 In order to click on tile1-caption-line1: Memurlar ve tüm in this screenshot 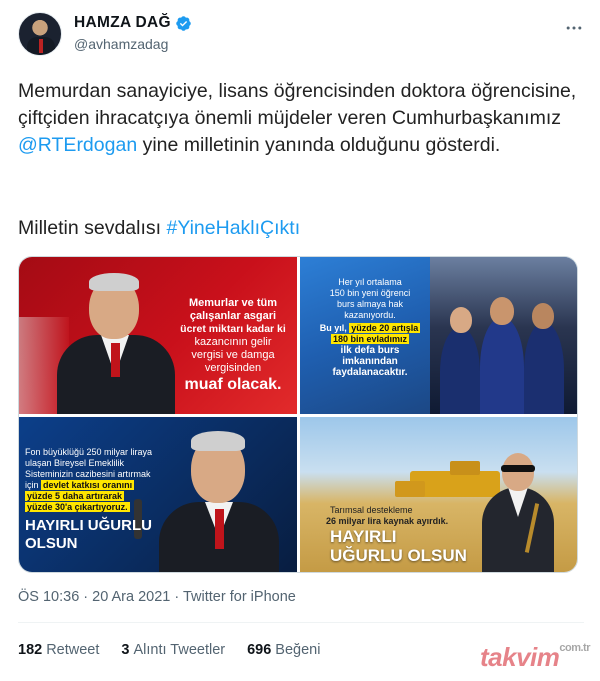, I will do `click(233, 303)`.